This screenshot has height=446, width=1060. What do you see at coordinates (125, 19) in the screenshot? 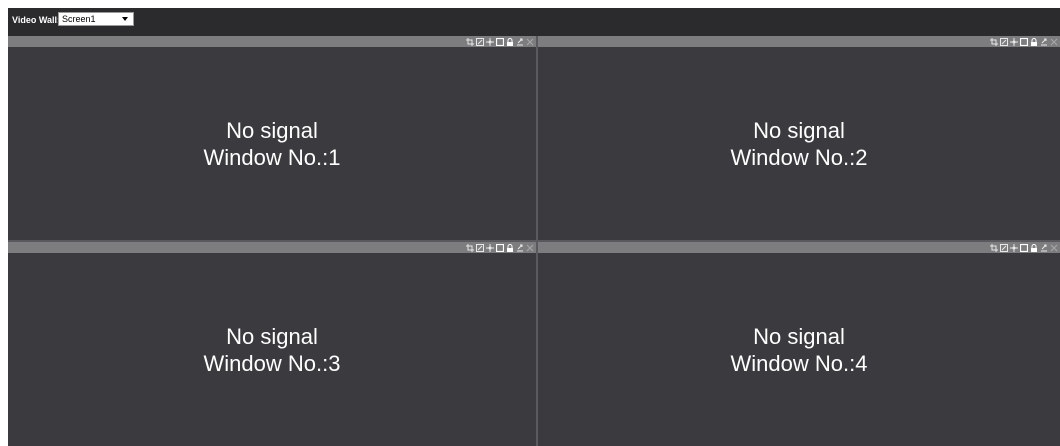
I see `dropdown-arrow-icon` at bounding box center [125, 19].